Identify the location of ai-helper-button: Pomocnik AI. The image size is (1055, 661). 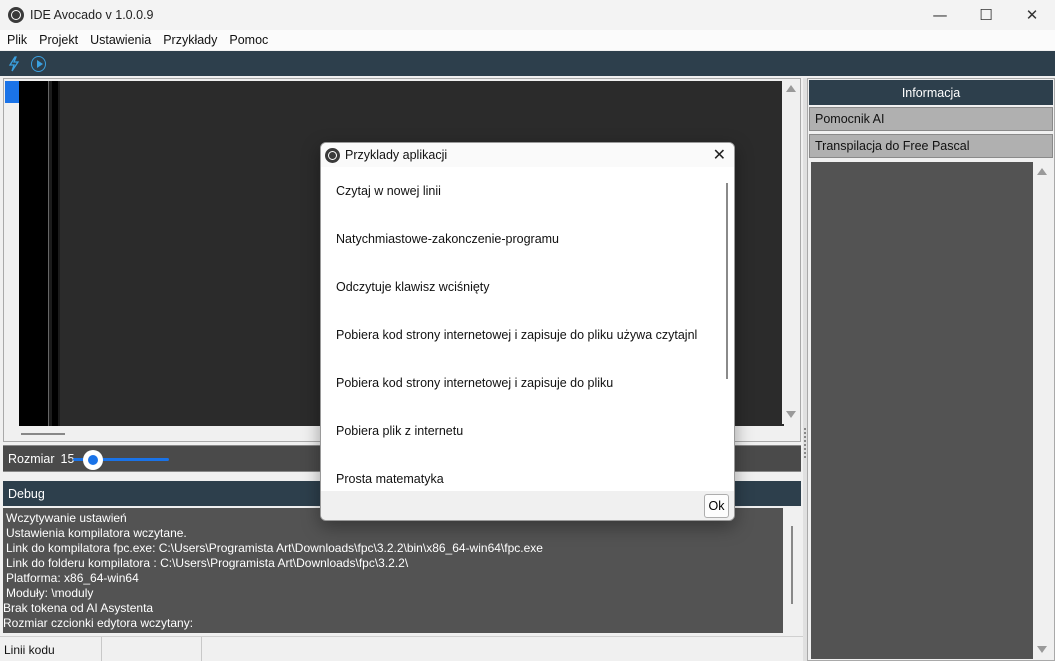
(931, 119).